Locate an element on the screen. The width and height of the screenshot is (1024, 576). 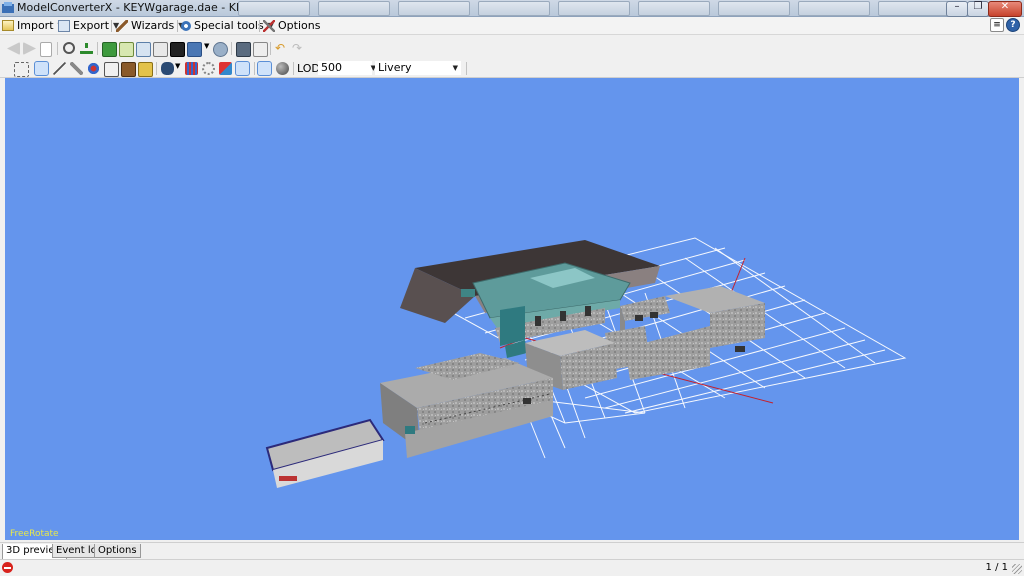
error-stop-icon is located at coordinates (7, 567).